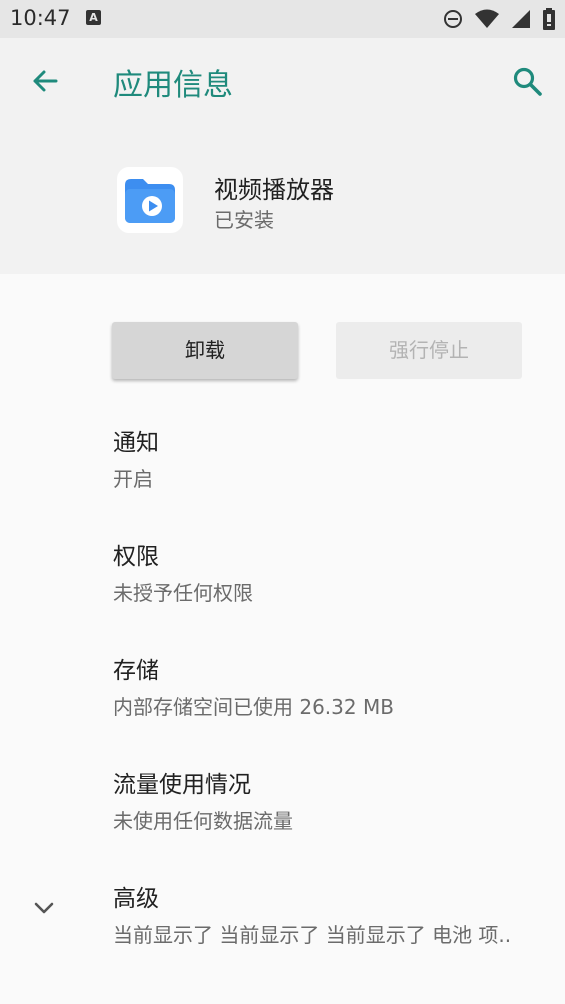 Image resolution: width=565 pixels, height=1004 pixels. I want to click on chevron-down-icon, so click(44, 908).